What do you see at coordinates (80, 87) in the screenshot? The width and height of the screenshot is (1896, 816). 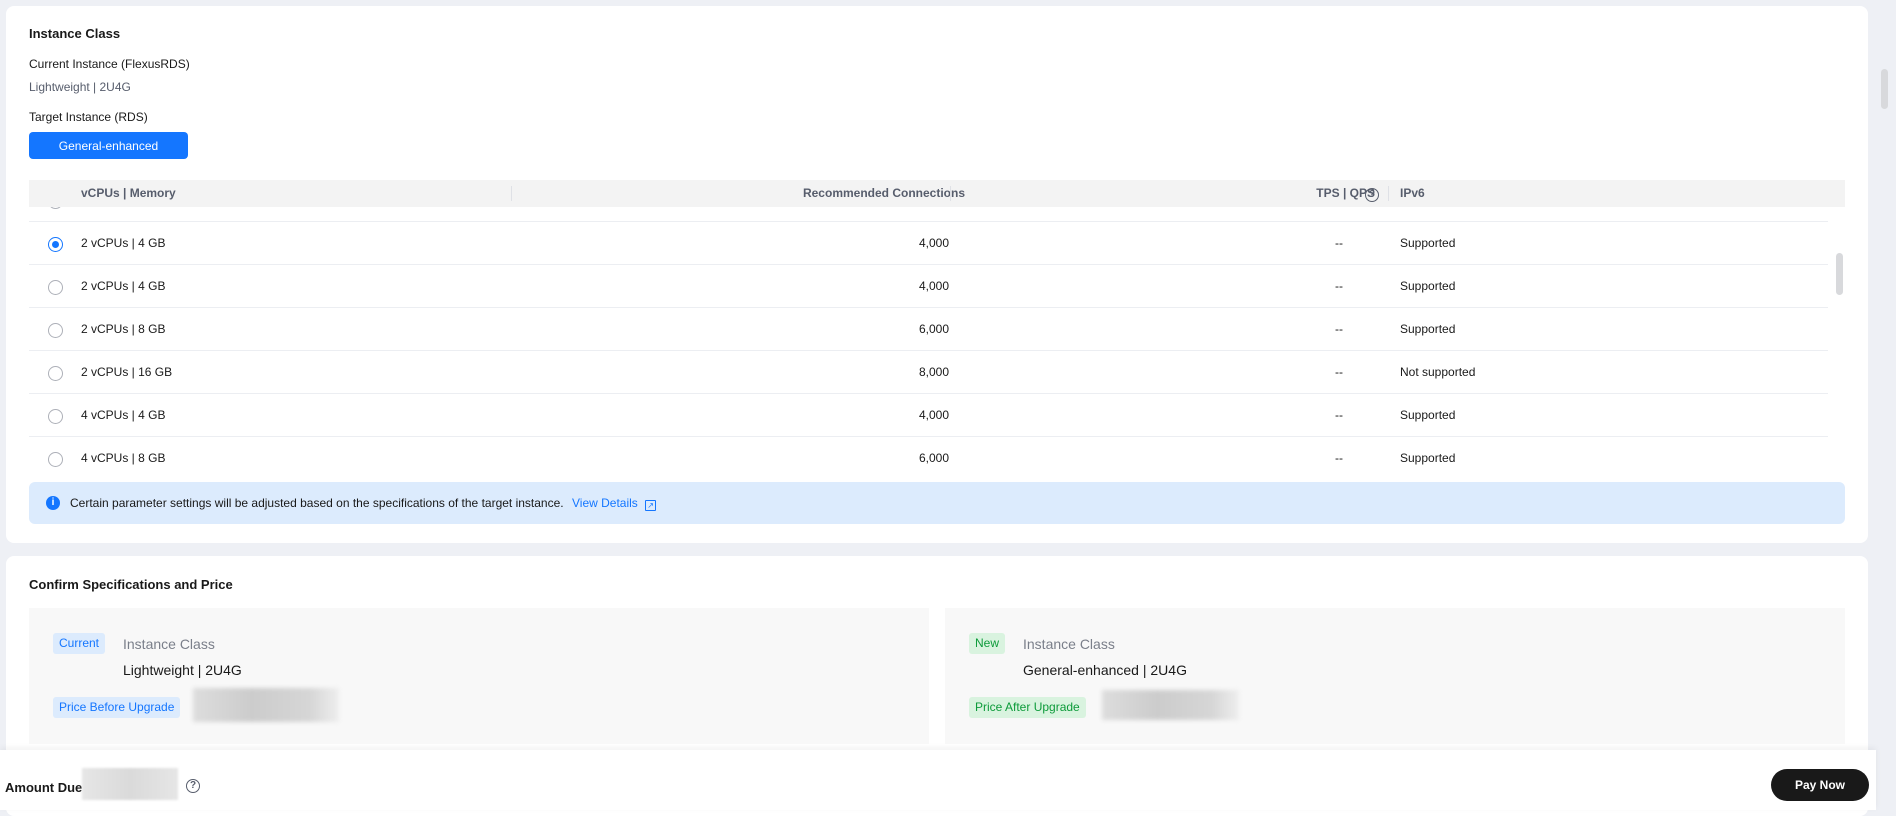 I see `current-instance-value: Lightweight | 2U4G` at bounding box center [80, 87].